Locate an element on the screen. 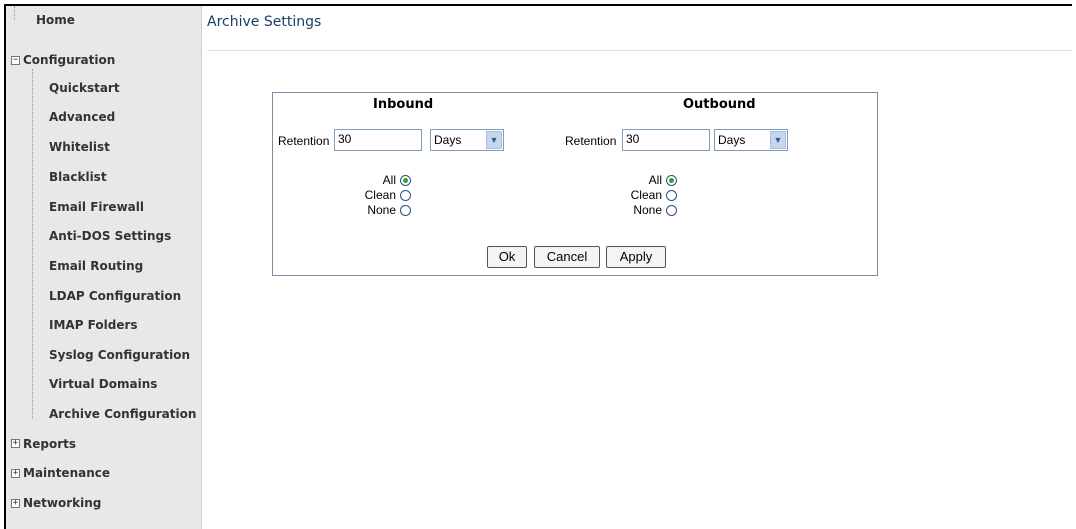 The width and height of the screenshot is (1076, 529). outbound-all-radio is located at coordinates (671, 180).